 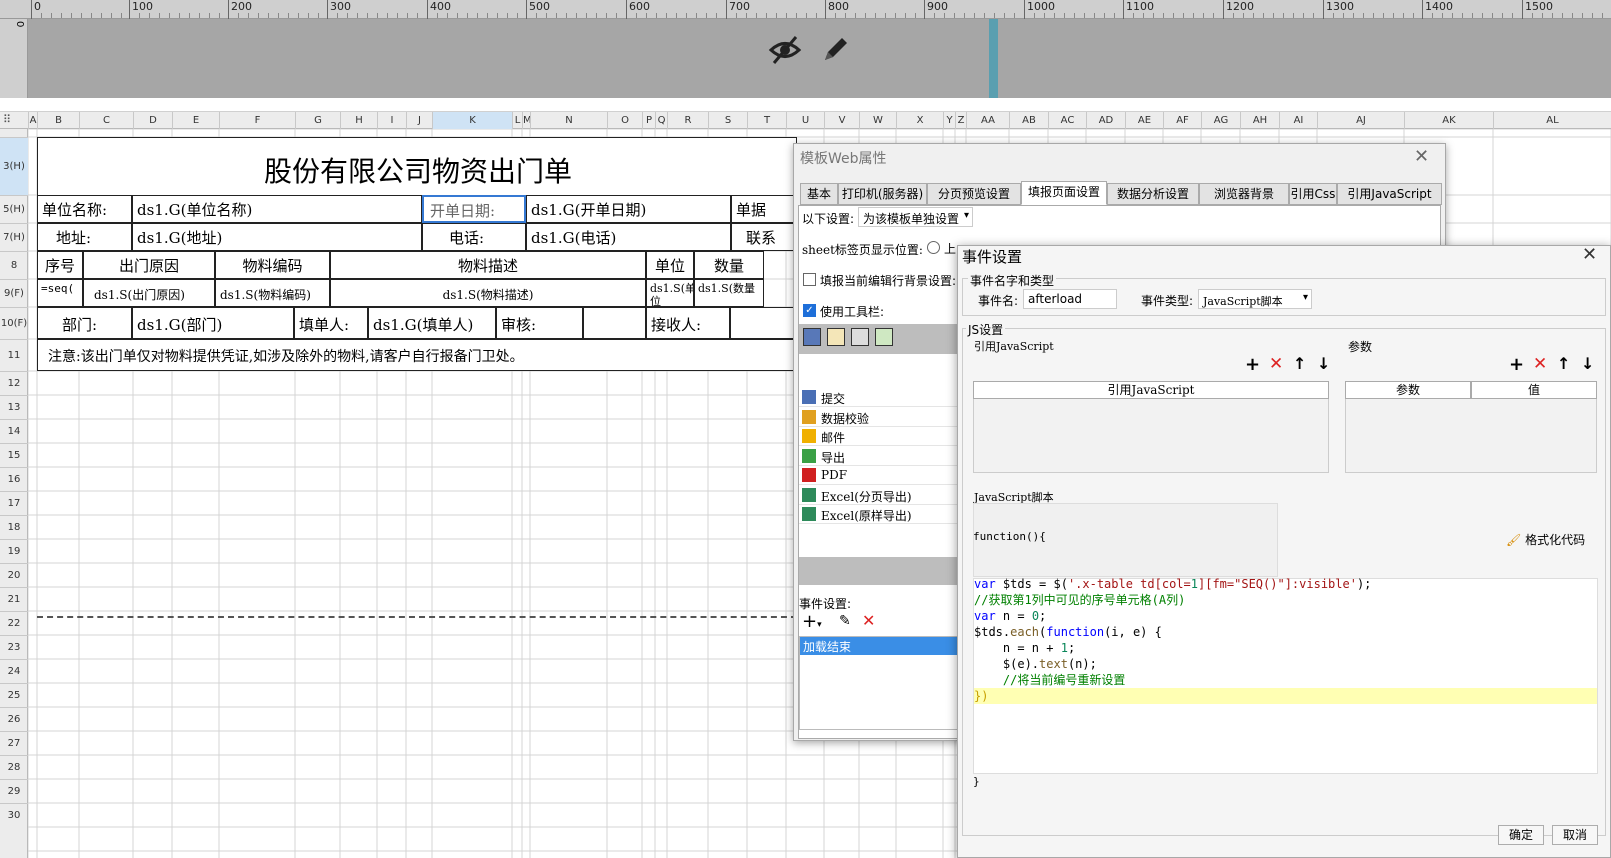 I want to click on header-material-code: 物料编码, so click(x=272, y=265).